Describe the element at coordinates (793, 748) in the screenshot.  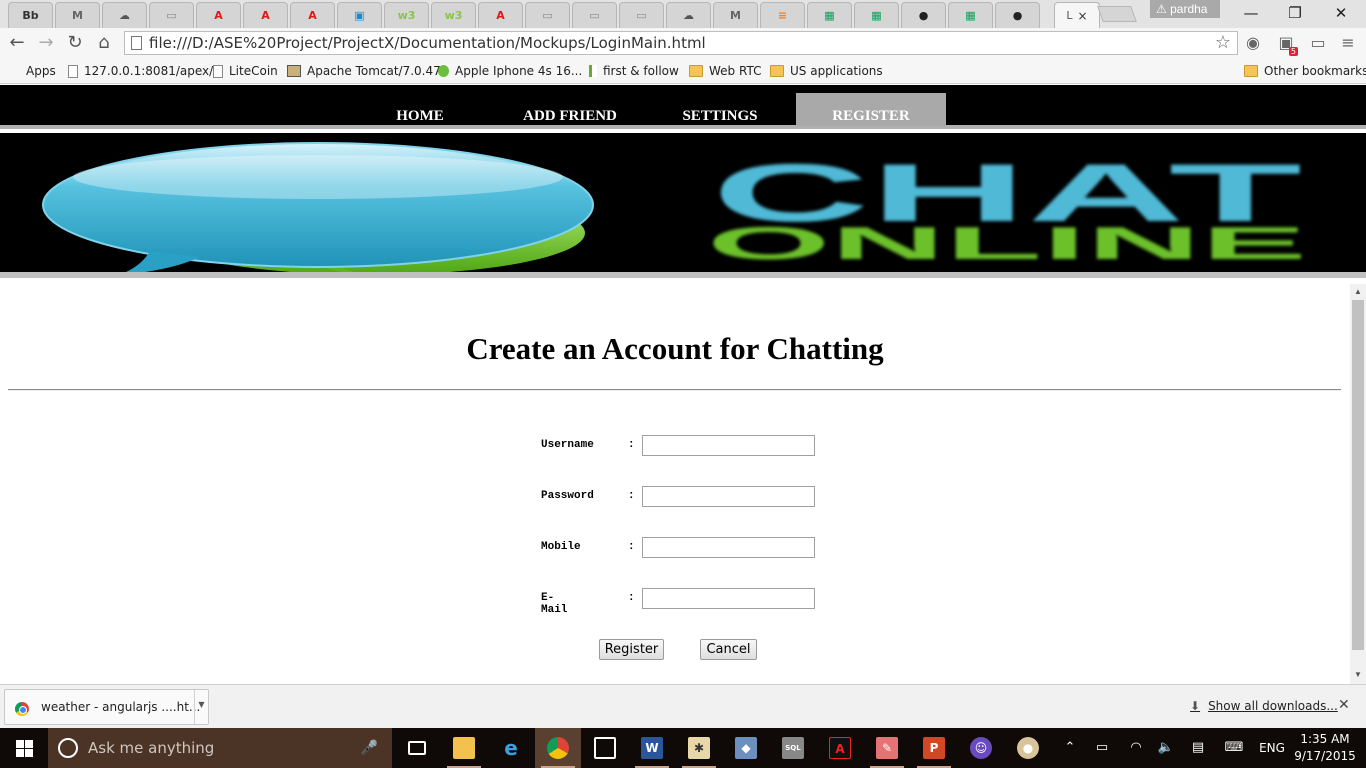
I see `taskbar-sql-developer: SQL` at that location.